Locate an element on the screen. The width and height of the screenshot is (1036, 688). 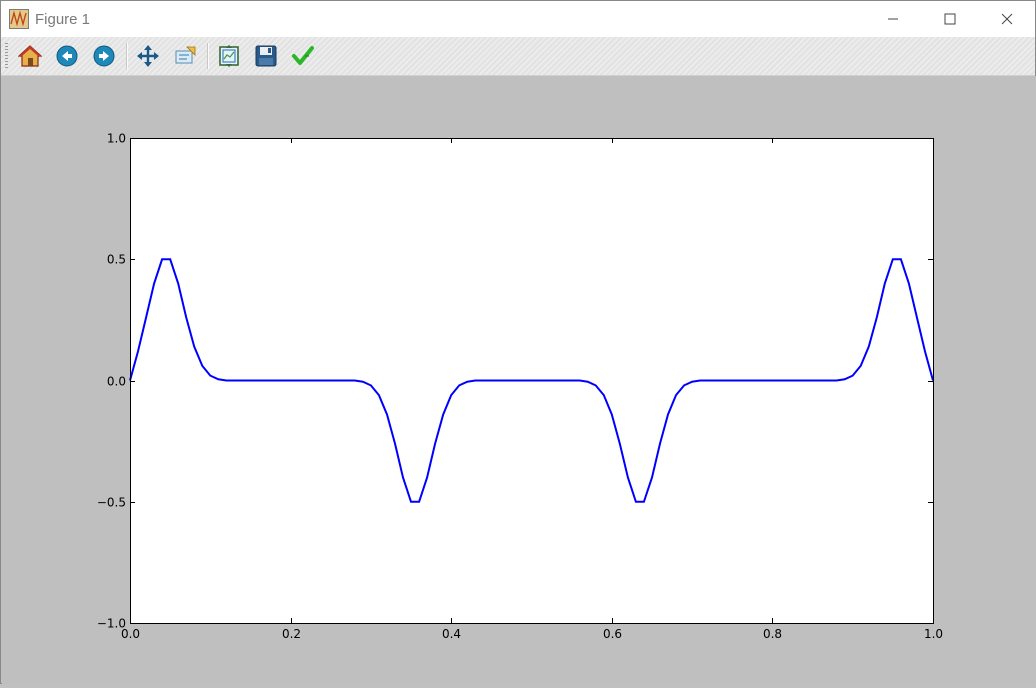
forward-button is located at coordinates (104, 56).